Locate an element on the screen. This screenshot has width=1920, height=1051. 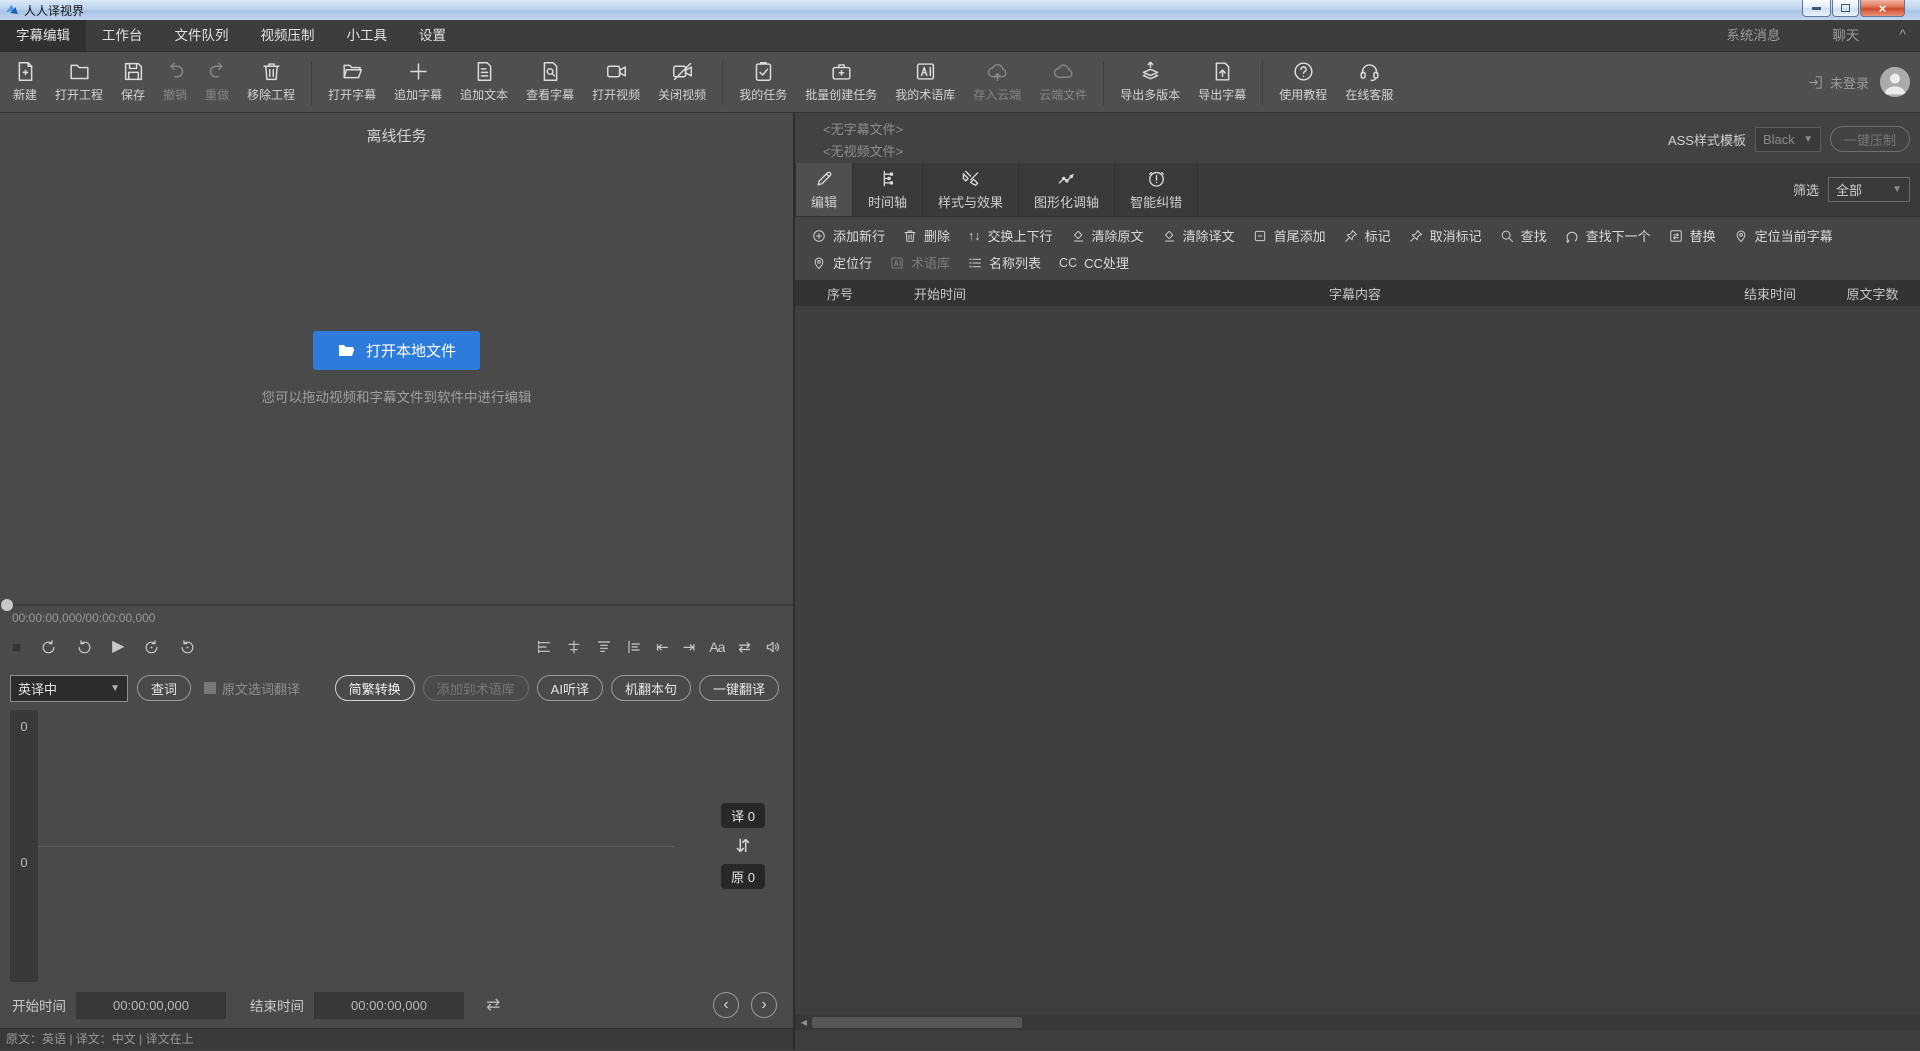
open-local-file-button: 打开本地文件 is located at coordinates (396, 350).